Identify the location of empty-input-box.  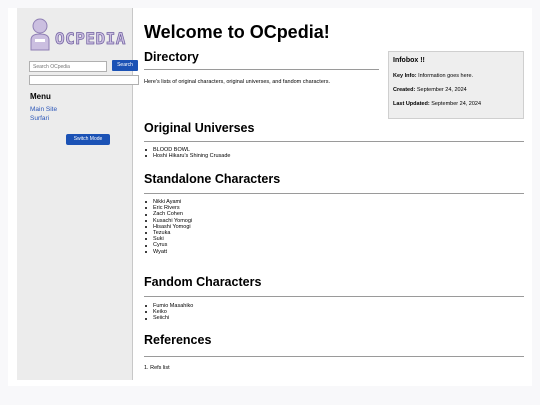
(84, 80).